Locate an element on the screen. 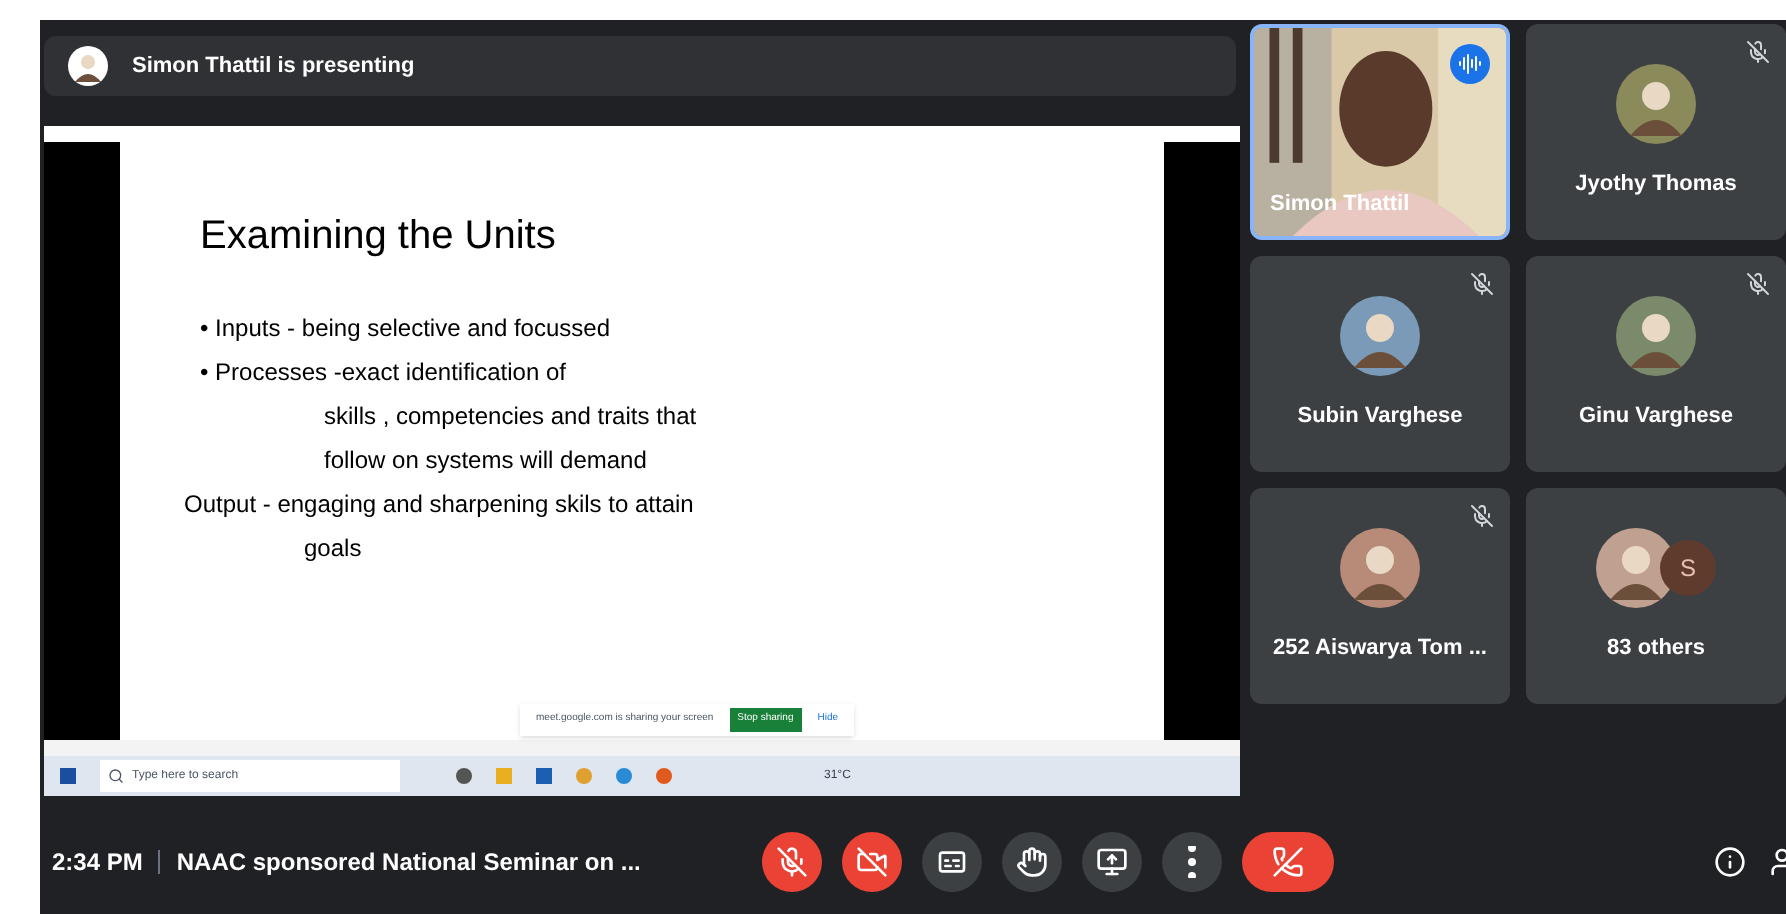 This screenshot has height=914, width=1786. phone-hang-up-icon is located at coordinates (1288, 862).